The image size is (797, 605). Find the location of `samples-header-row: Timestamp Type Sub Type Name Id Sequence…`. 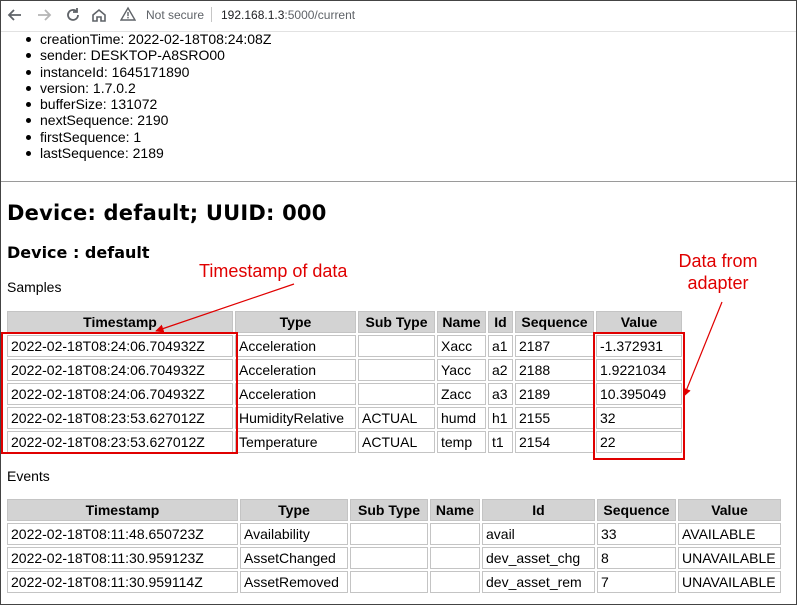

samples-header-row: Timestamp Type Sub Type Name Id Sequence… is located at coordinates (344, 322).